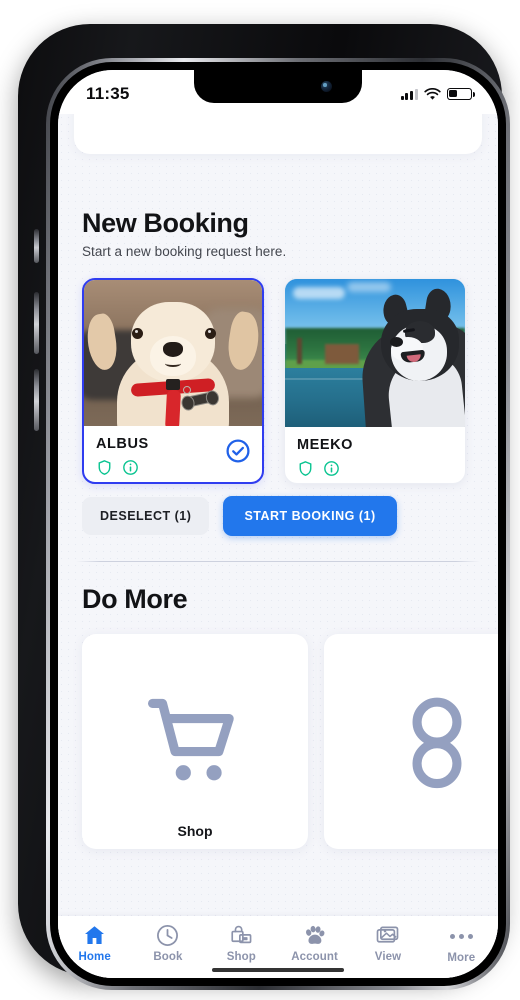 The width and height of the screenshot is (520, 1000). I want to click on pet-badges, so click(375, 468).